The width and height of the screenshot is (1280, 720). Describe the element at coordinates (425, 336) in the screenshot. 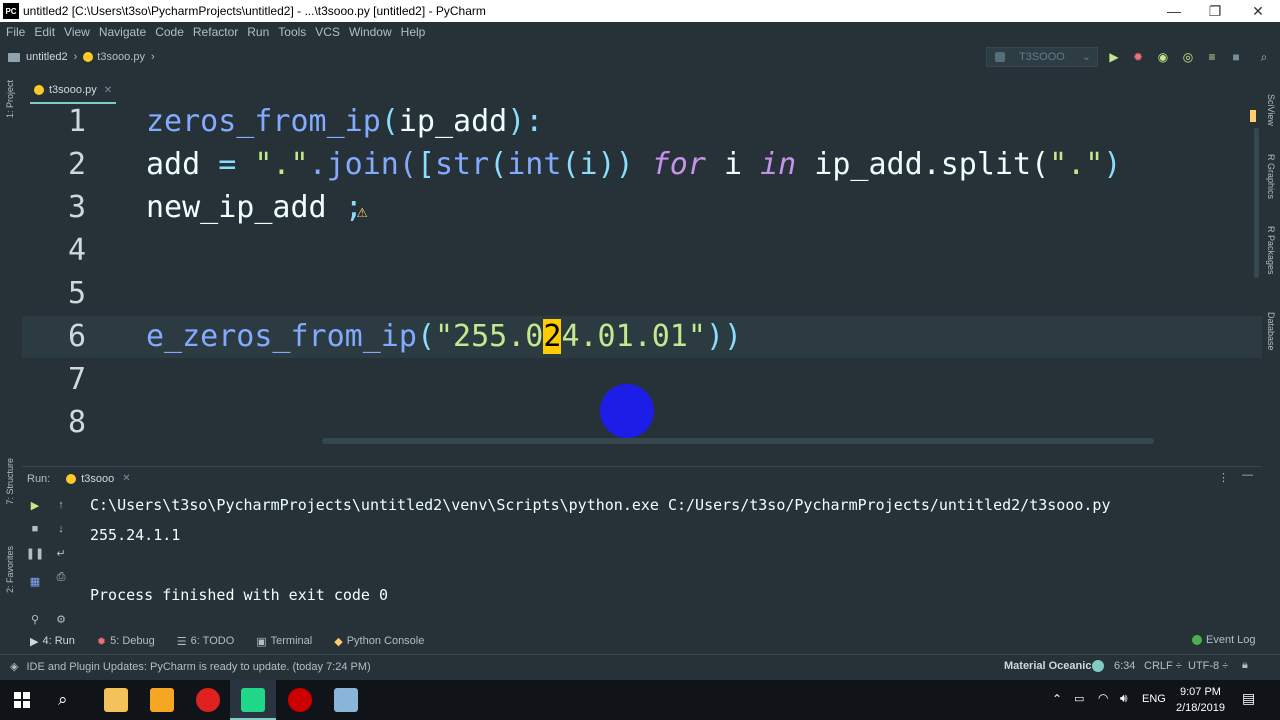

I see `punct: (` at that location.